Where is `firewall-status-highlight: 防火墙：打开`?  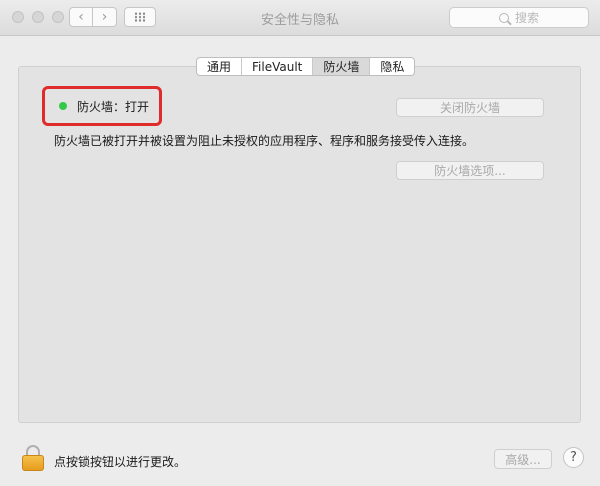
firewall-status-highlight: 防火墙：打开 is located at coordinates (102, 106).